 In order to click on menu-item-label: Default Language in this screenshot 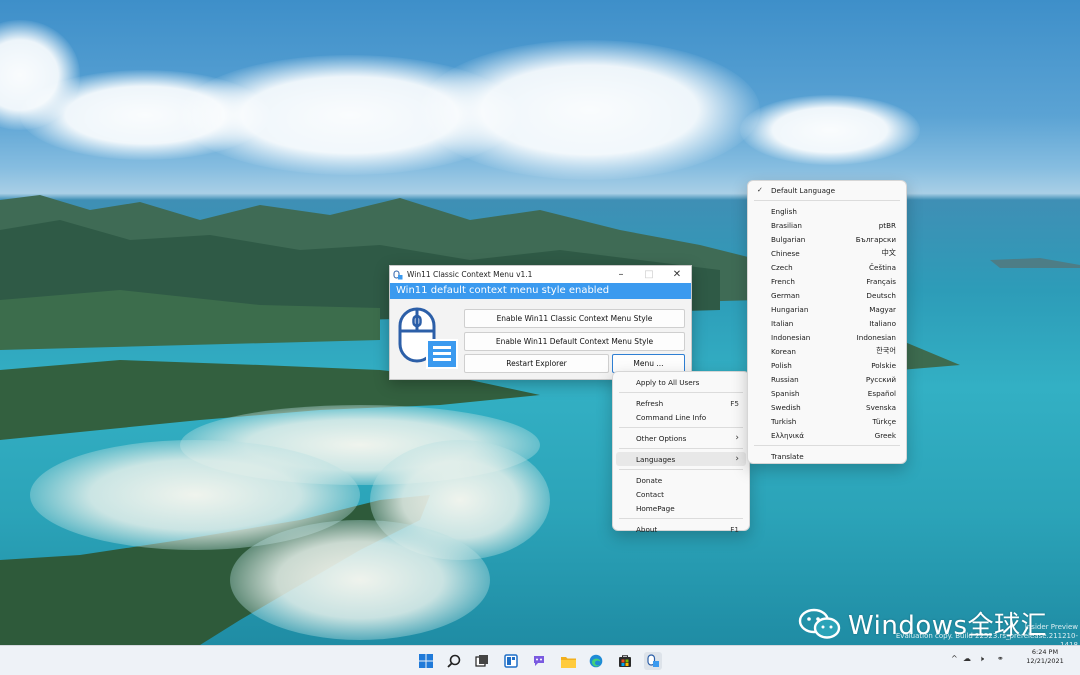, I will do `click(803, 190)`.